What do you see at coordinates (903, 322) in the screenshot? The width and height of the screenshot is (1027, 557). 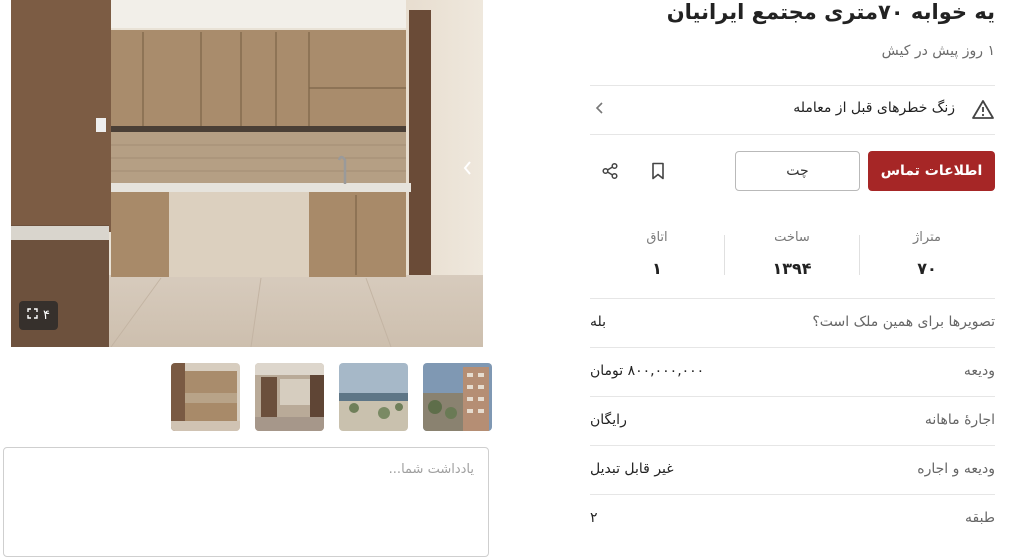 I see `detail-key: تصویرها برای همین ملک است؟` at bounding box center [903, 322].